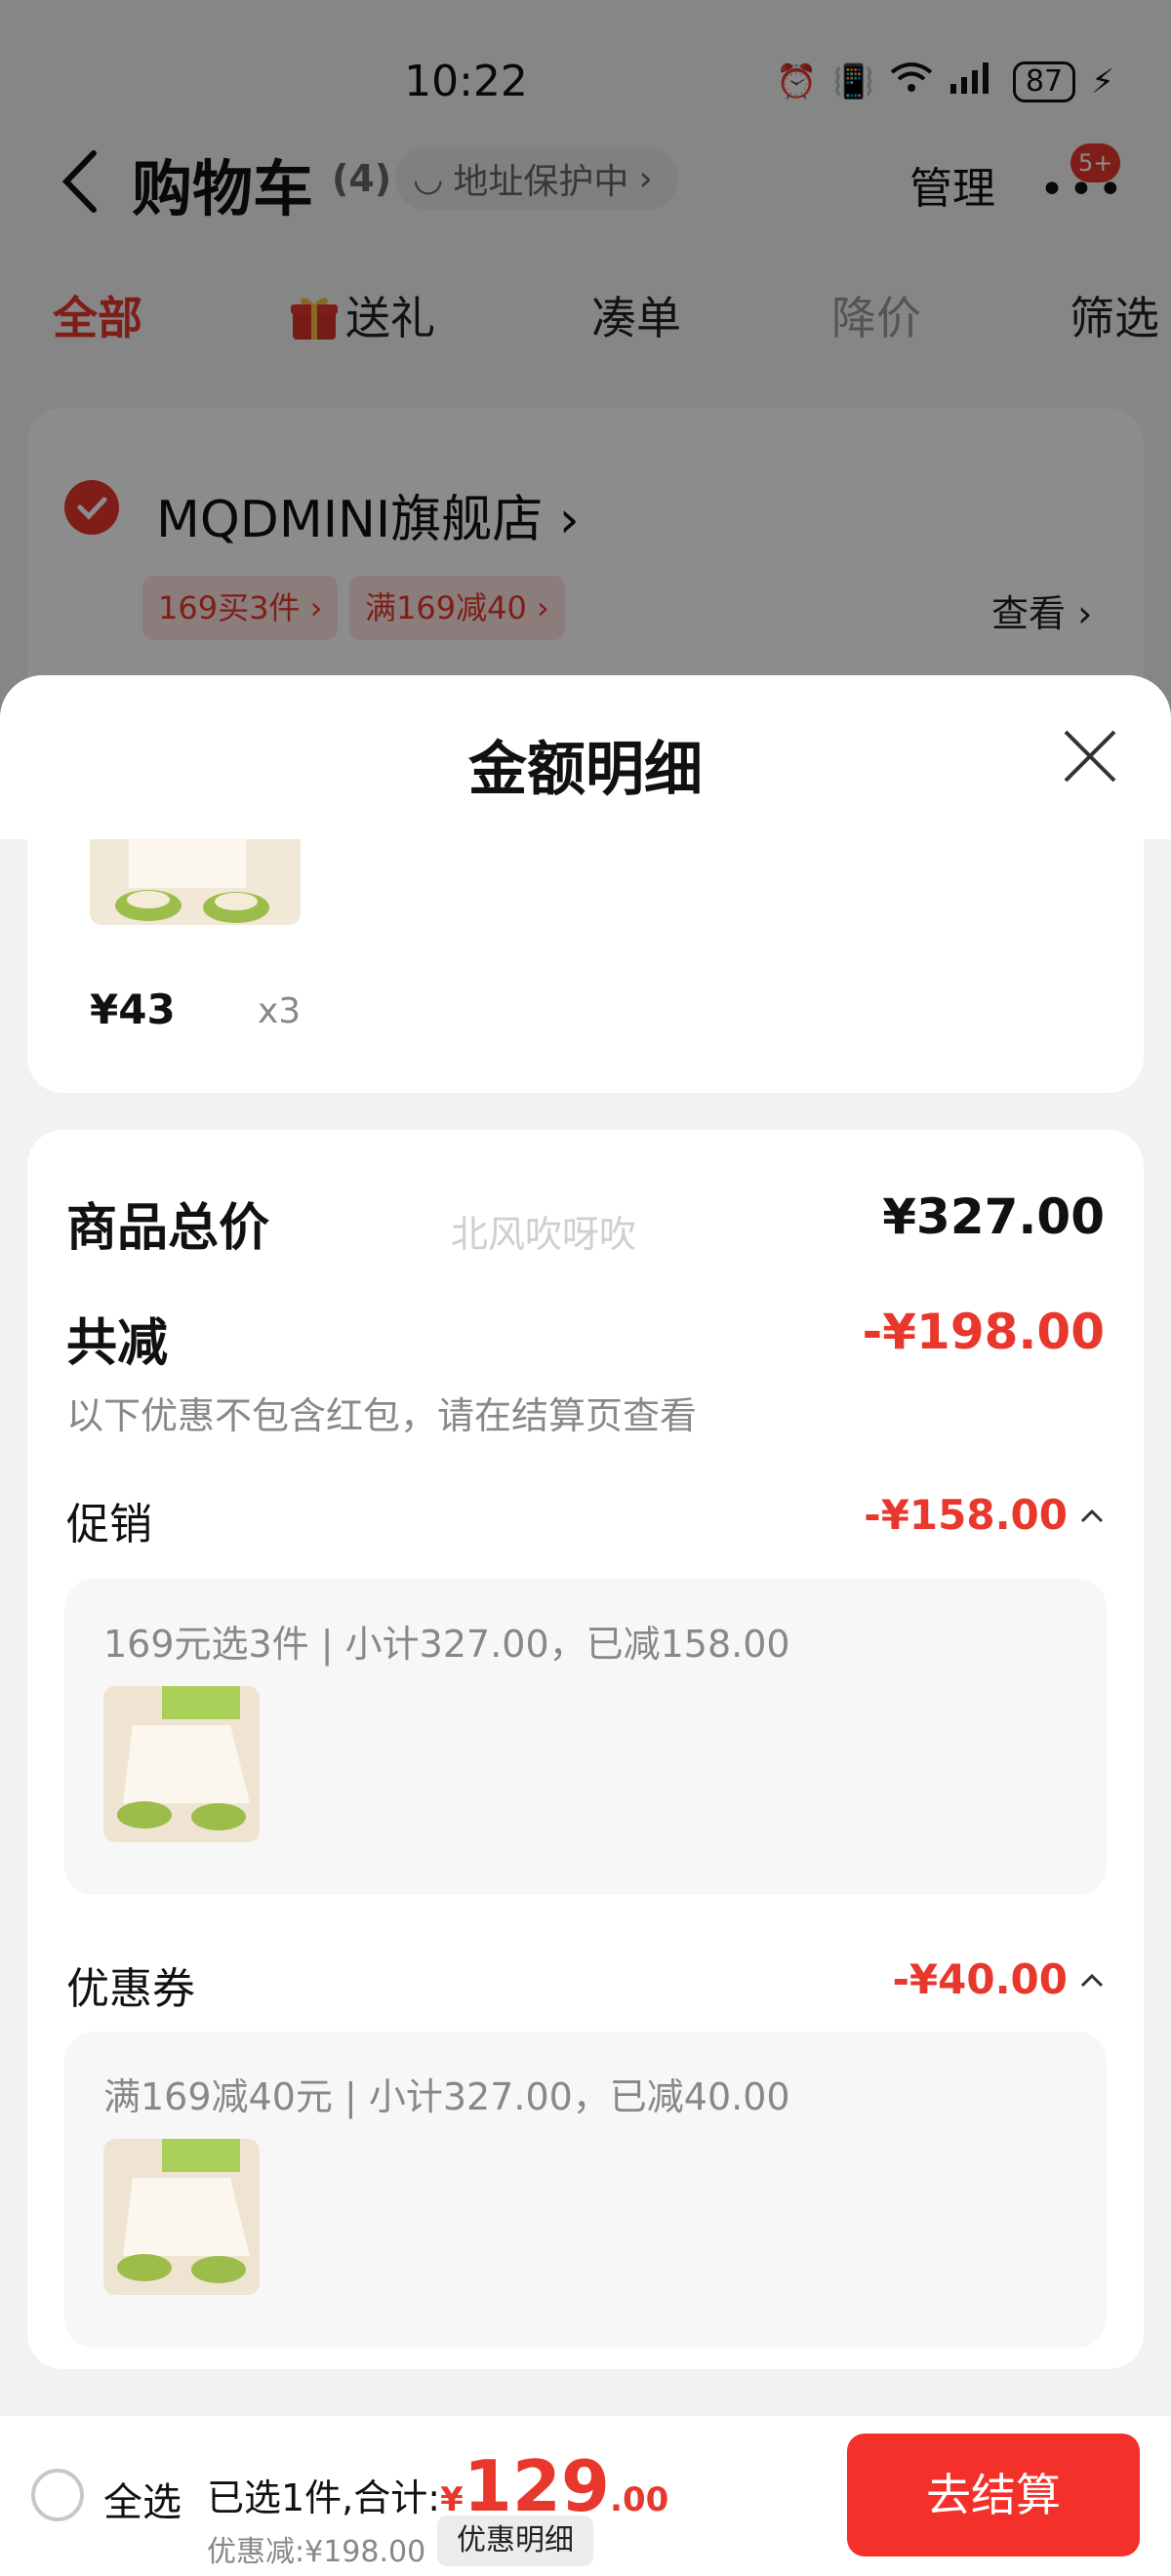 The image size is (1171, 2576). Describe the element at coordinates (585, 2190) in the screenshot. I see `coupon-detail-box: 满169减40元 | 小计327.00，已减40.00` at that location.